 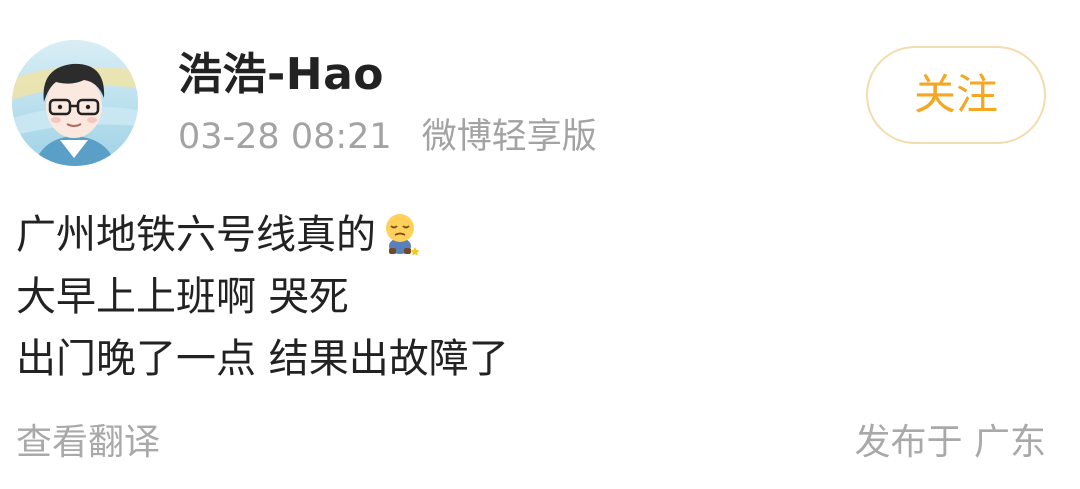 I want to click on author-name: 浩浩-Hao, so click(x=281, y=75).